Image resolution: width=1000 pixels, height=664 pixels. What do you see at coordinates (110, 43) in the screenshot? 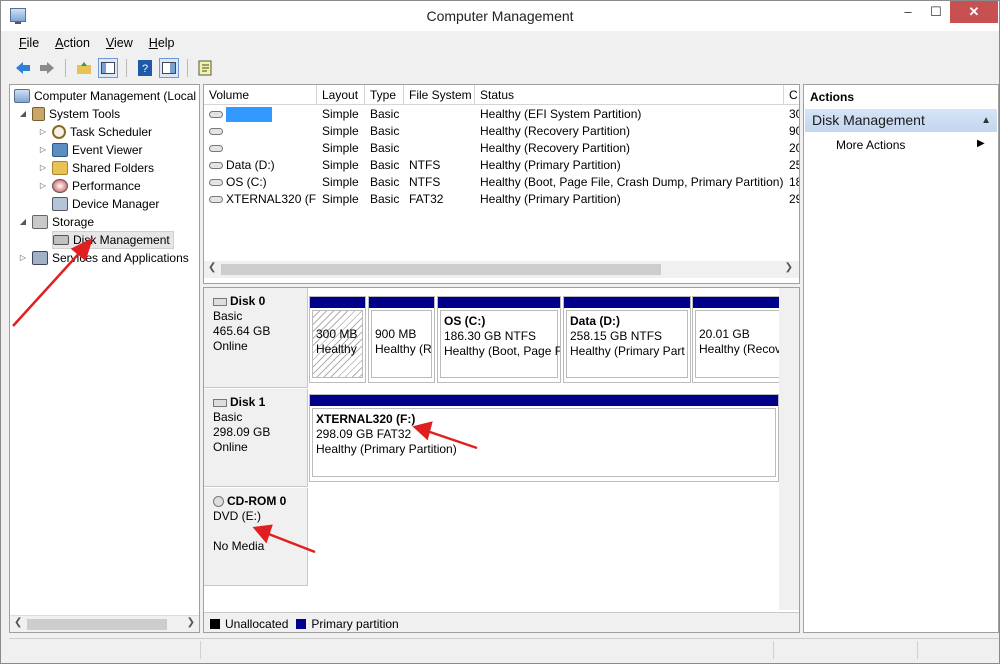
I see `menu-view-mnemonic: V` at bounding box center [110, 43].